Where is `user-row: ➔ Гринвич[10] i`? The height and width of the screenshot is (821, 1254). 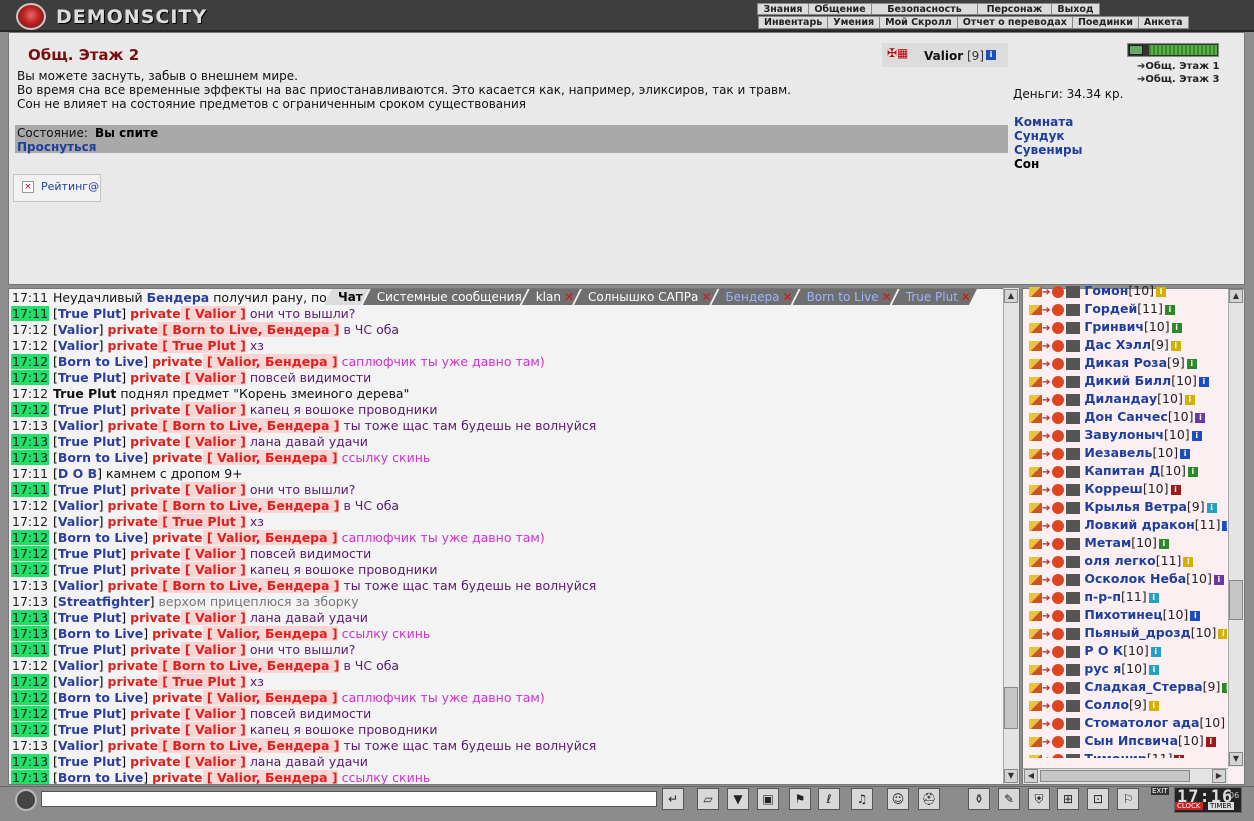 user-row: ➔ Гринвич[10] i is located at coordinates (1125, 327).